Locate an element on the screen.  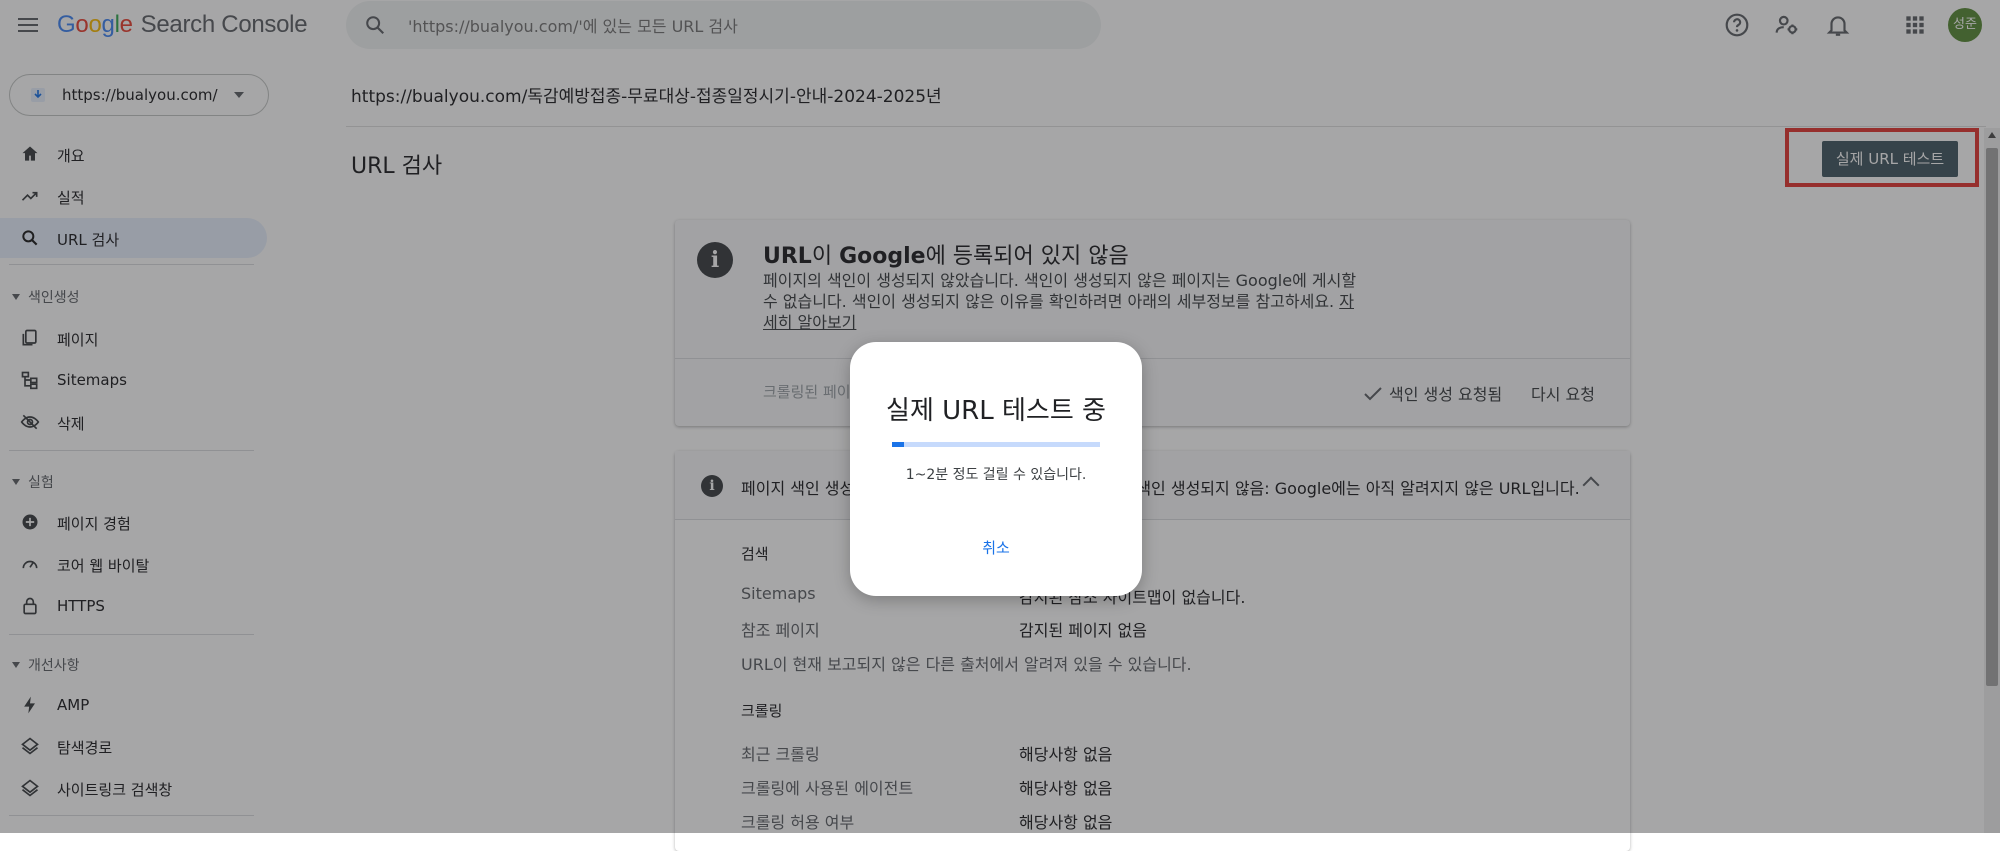
live-test-dialog: 실제 URL 테스트 중 1~2분 정도 걸릴 수 있습니다. 취소 is located at coordinates (996, 469).